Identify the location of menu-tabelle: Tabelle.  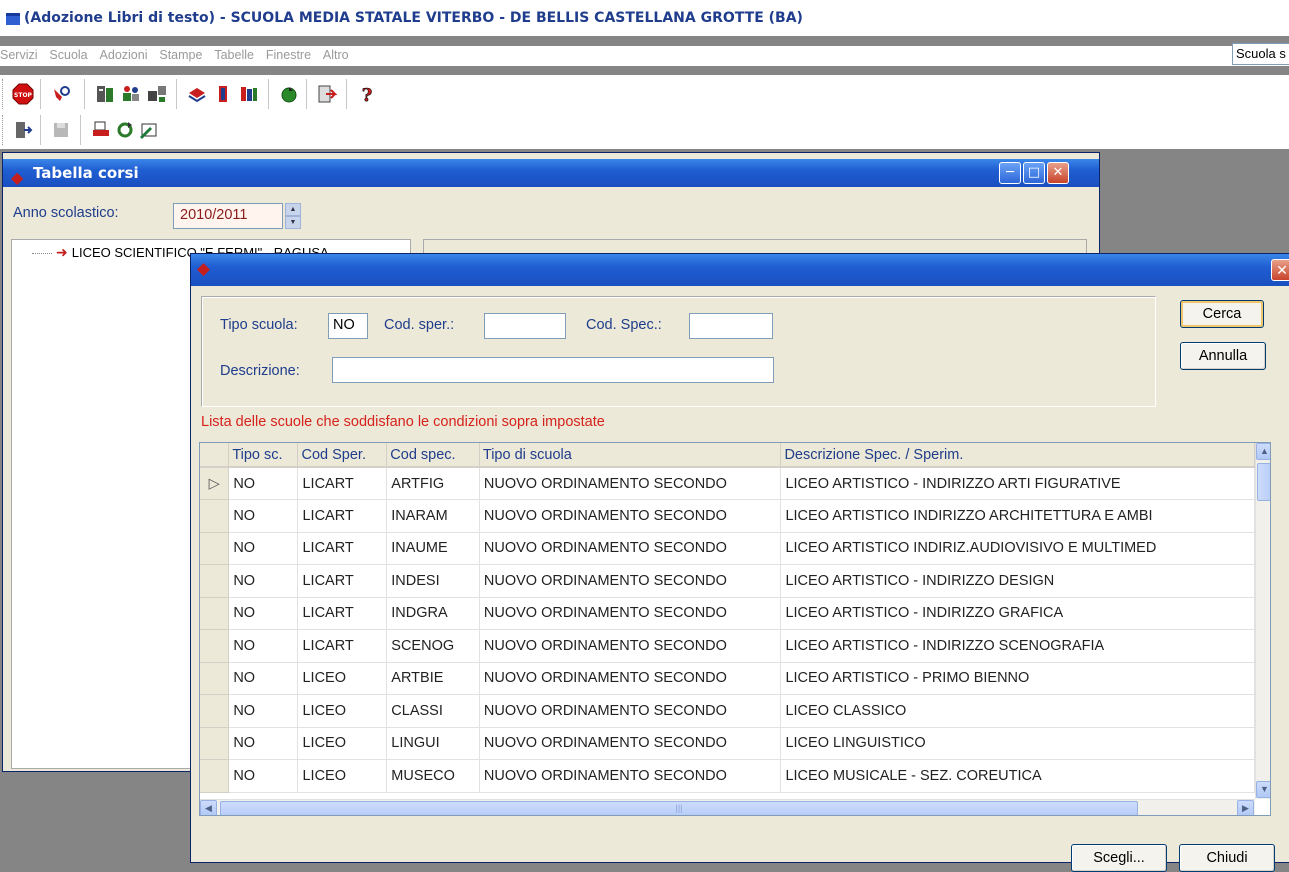
(234, 55).